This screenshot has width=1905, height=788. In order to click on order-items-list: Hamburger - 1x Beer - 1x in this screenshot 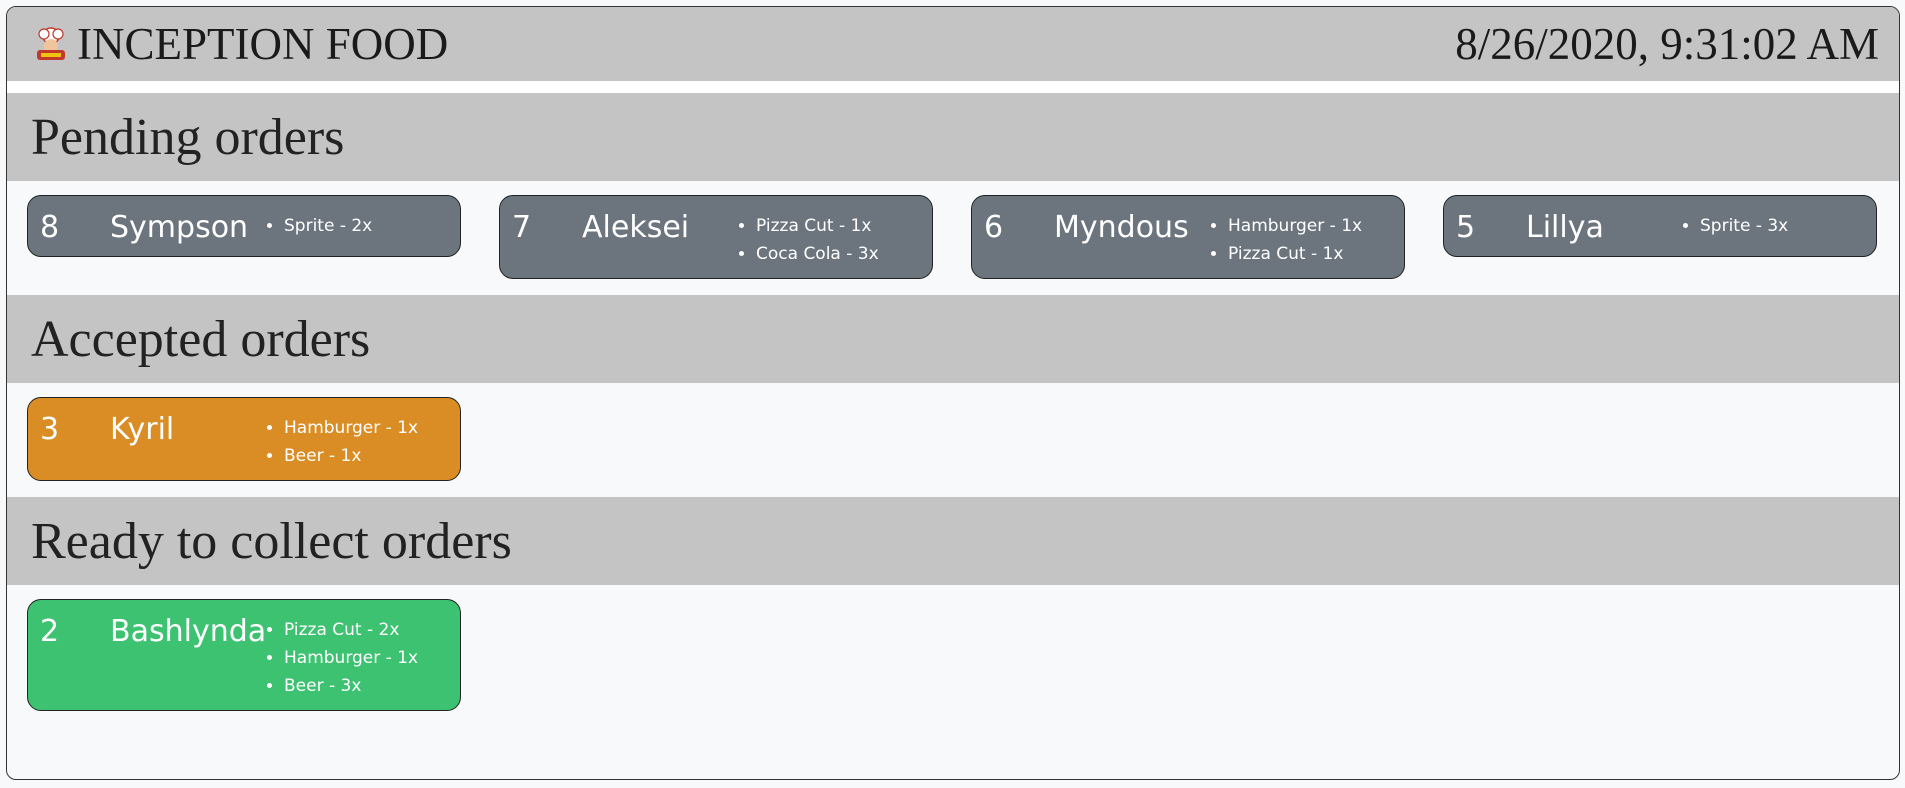, I will do `click(339, 442)`.